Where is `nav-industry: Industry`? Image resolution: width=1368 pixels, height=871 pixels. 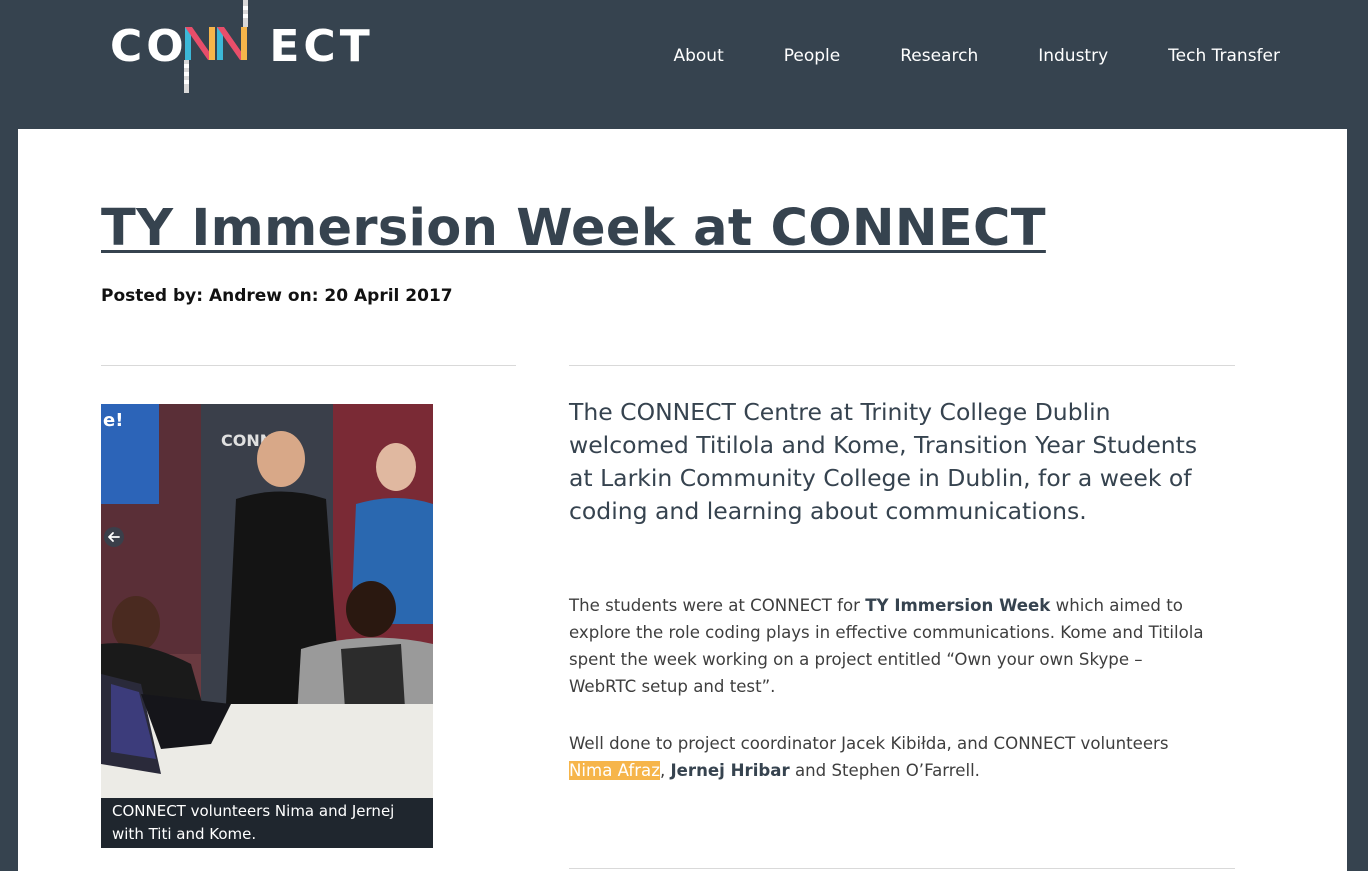
nav-industry: Industry is located at coordinates (1073, 56).